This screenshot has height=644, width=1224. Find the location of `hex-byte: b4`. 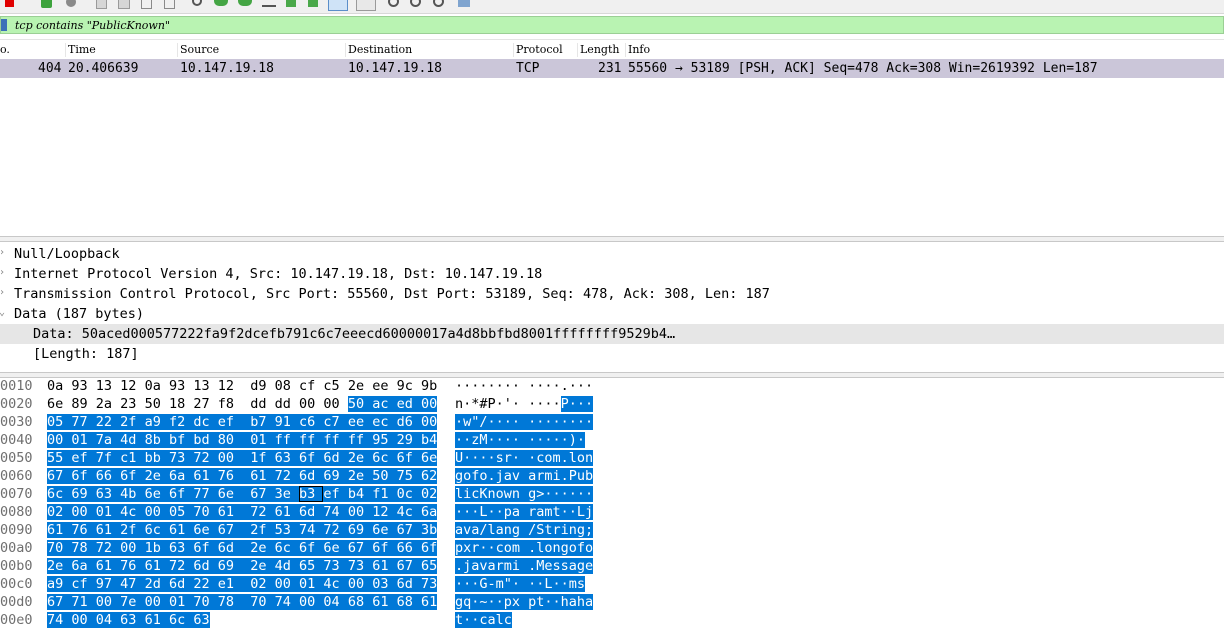

hex-byte: b4 is located at coordinates (360, 494).